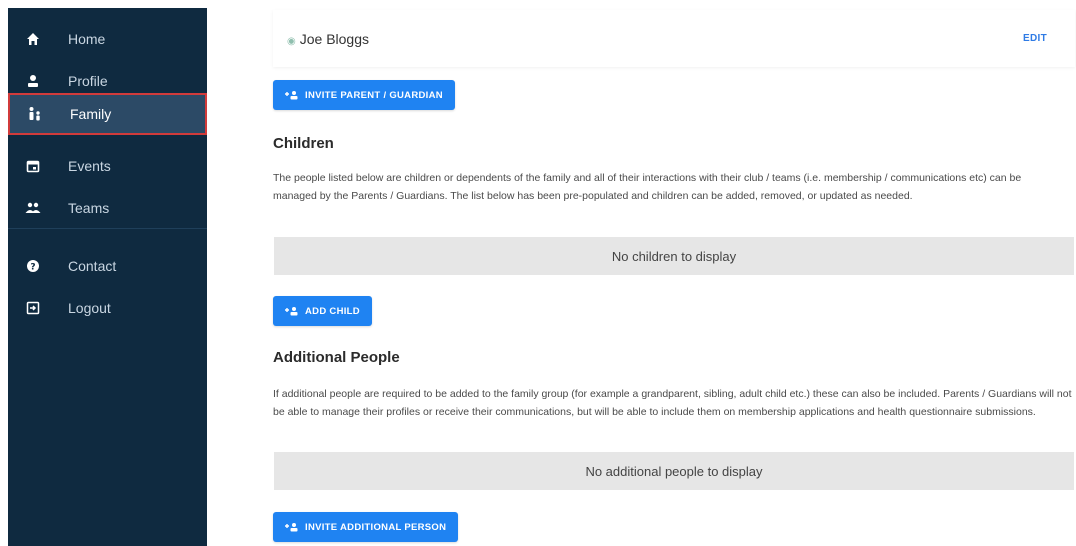 This screenshot has width=1076, height=546. What do you see at coordinates (1035, 38) in the screenshot?
I see `edit-link: EDIT` at bounding box center [1035, 38].